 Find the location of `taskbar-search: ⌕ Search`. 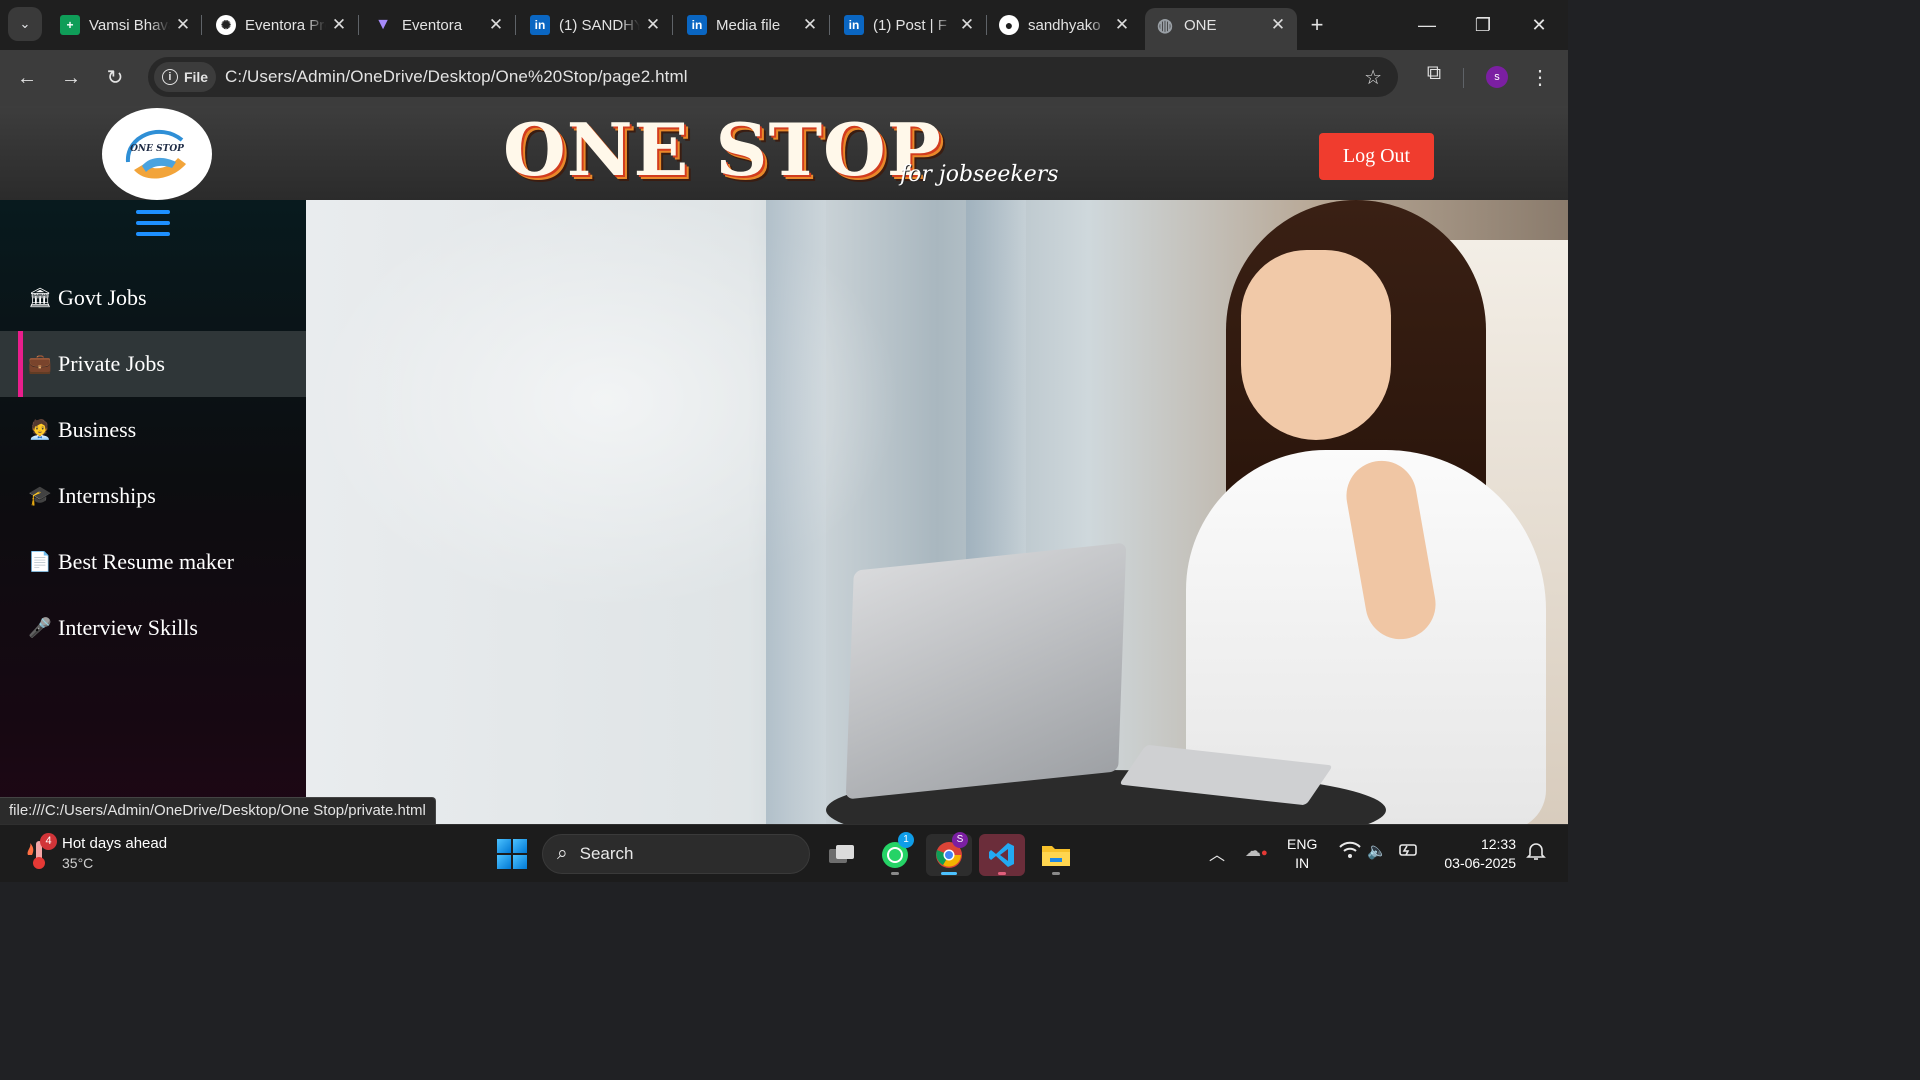

taskbar-search: ⌕ Search is located at coordinates (676, 854).